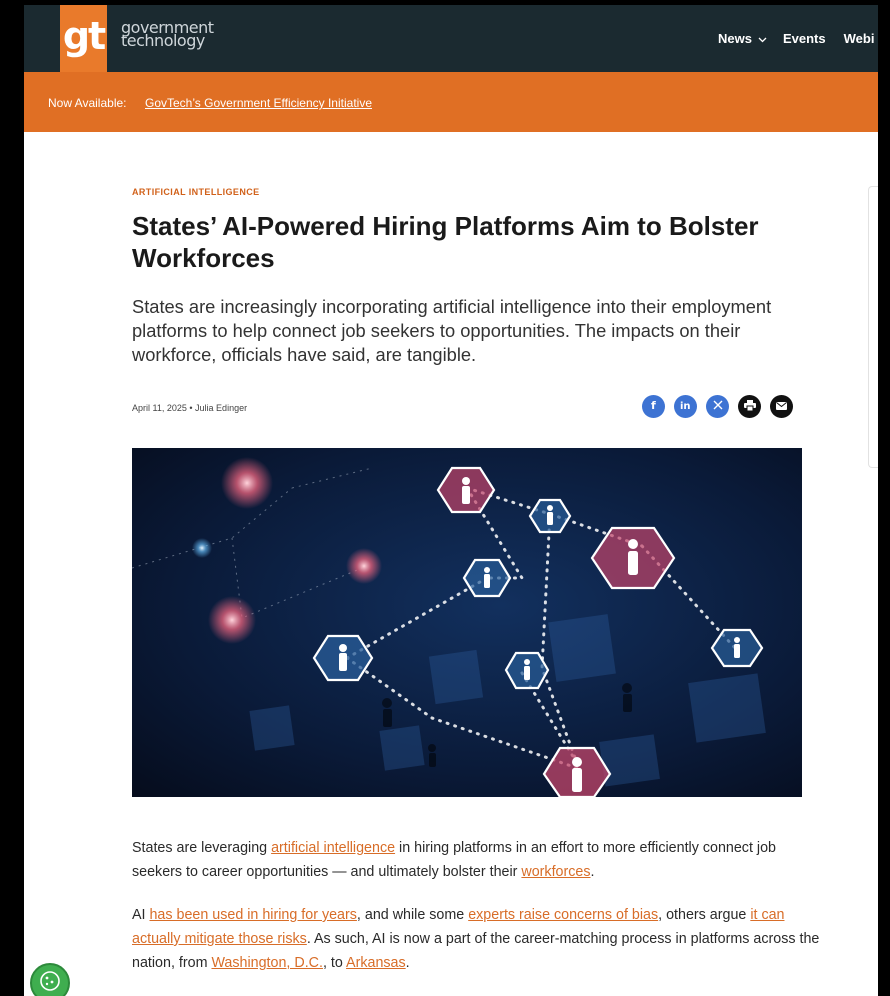 This screenshot has width=890, height=996. I want to click on chevron-down-icon, so click(762, 38).